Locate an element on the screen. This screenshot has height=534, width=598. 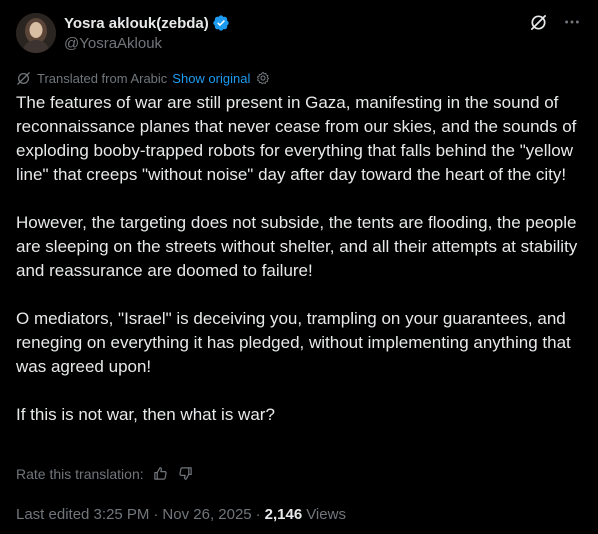
author-info: Yosra aklouk(zebda) @YosraAklouk is located at coordinates (147, 33).